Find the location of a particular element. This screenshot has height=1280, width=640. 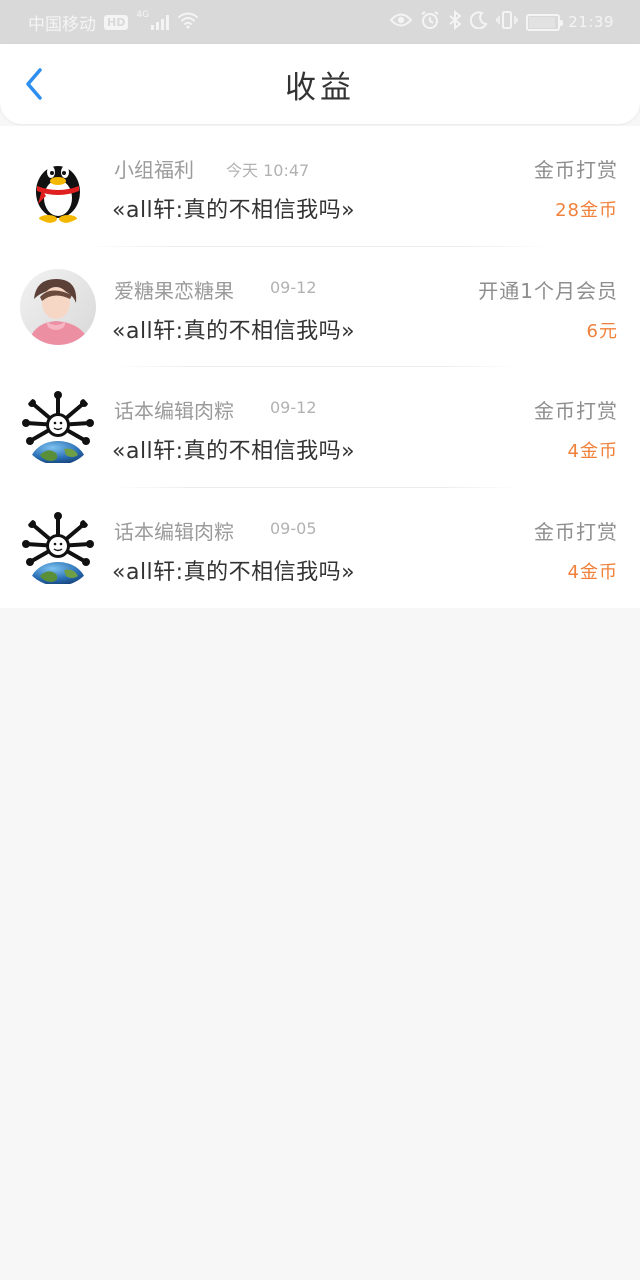

list-item: 小组福利 今天 10:47 «all轩:真的不相信我吗» 金币打赏 28金币 is located at coordinates (320, 186).